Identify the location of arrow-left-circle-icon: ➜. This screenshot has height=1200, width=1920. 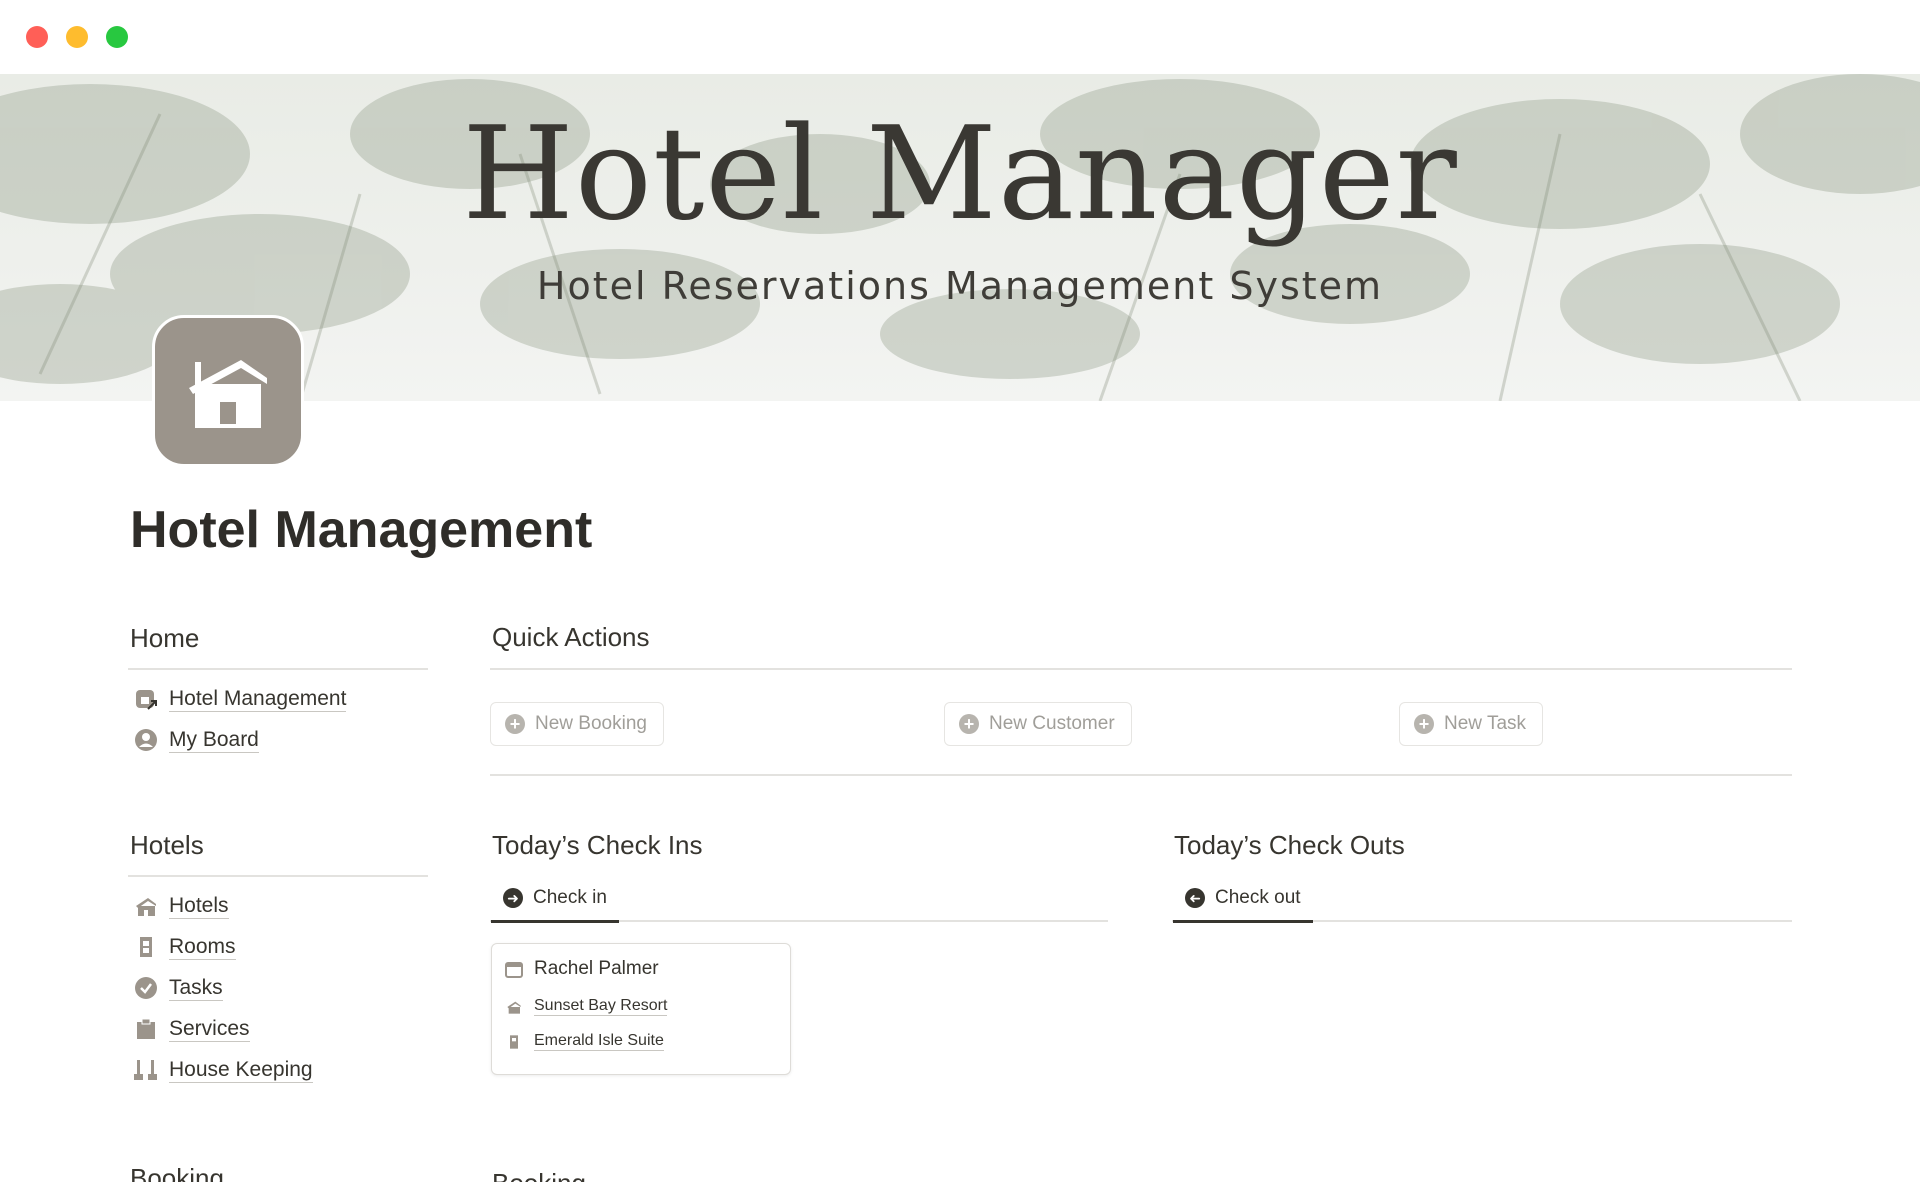
(1195, 898).